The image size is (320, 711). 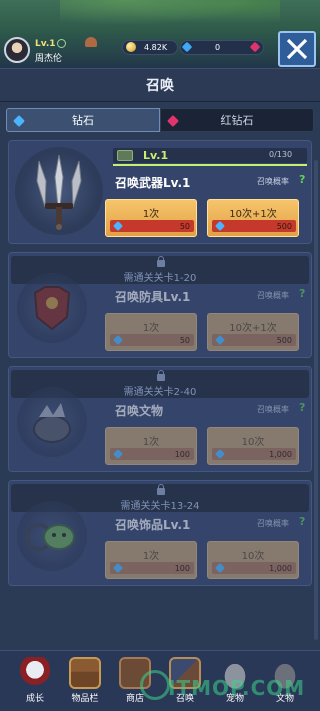 What do you see at coordinates (153, 183) in the screenshot?
I see `card-title: 召唤武器Lv.1` at bounding box center [153, 183].